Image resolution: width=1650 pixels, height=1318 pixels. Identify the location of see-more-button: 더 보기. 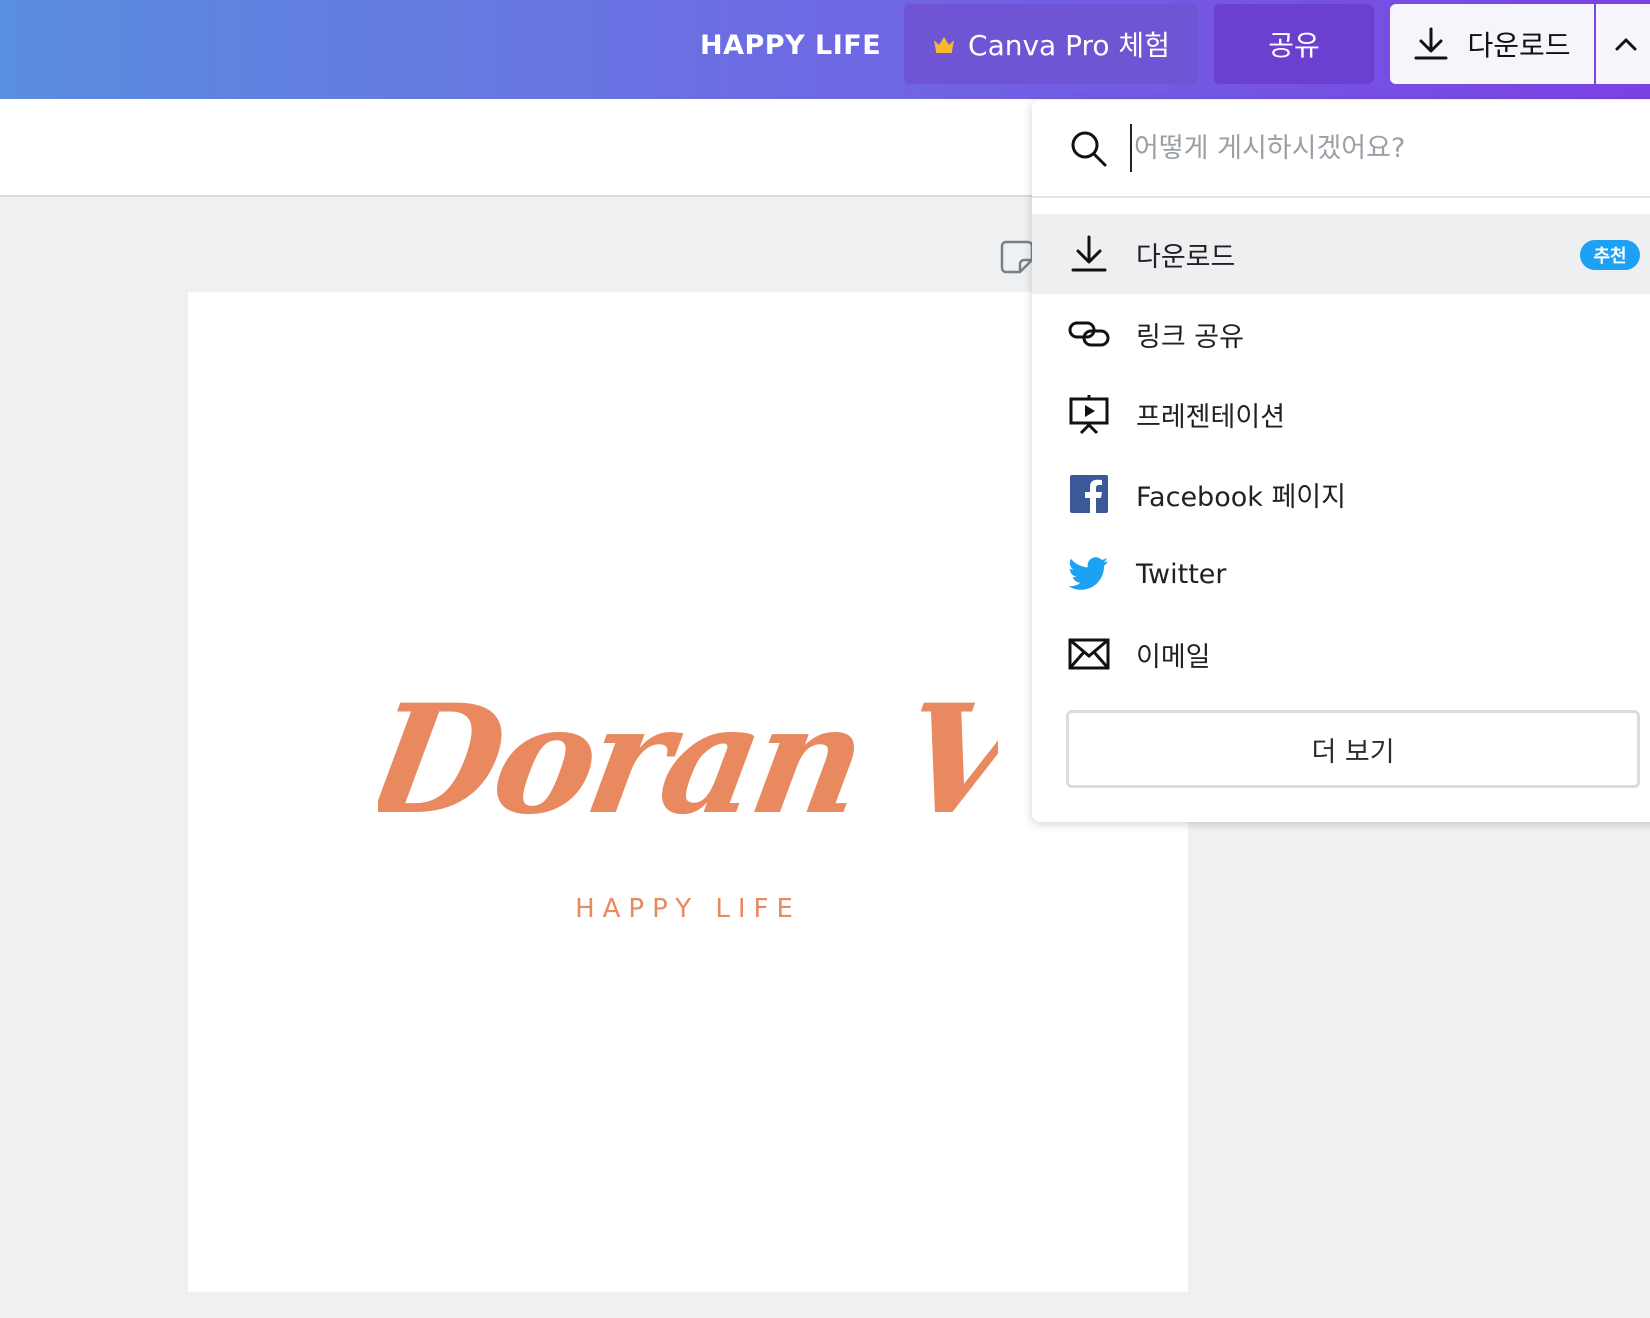
(1353, 749).